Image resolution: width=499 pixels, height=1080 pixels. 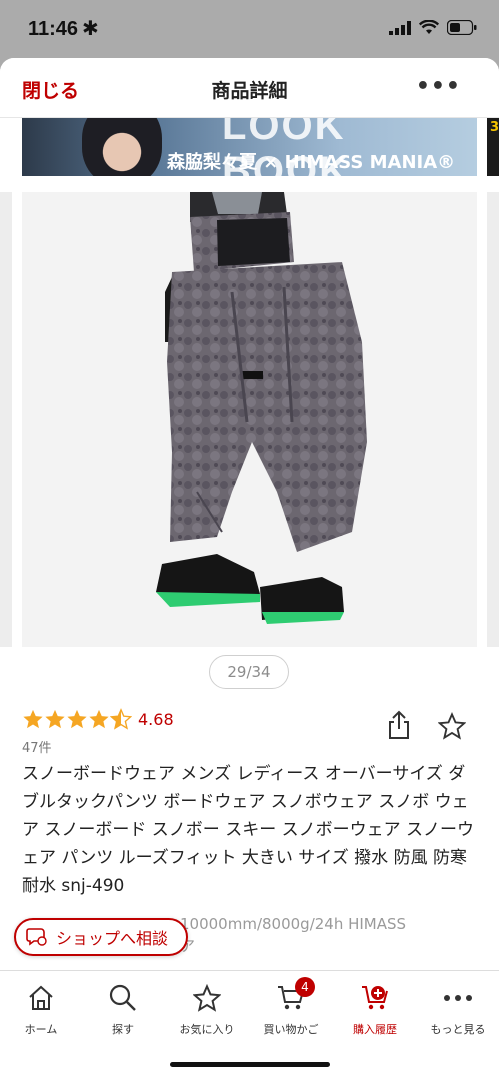 What do you see at coordinates (249, 147) in the screenshot?
I see `lookbook-banner: LOOK BOOK 森脇梨々夏 × HIMASS MANIA®` at bounding box center [249, 147].